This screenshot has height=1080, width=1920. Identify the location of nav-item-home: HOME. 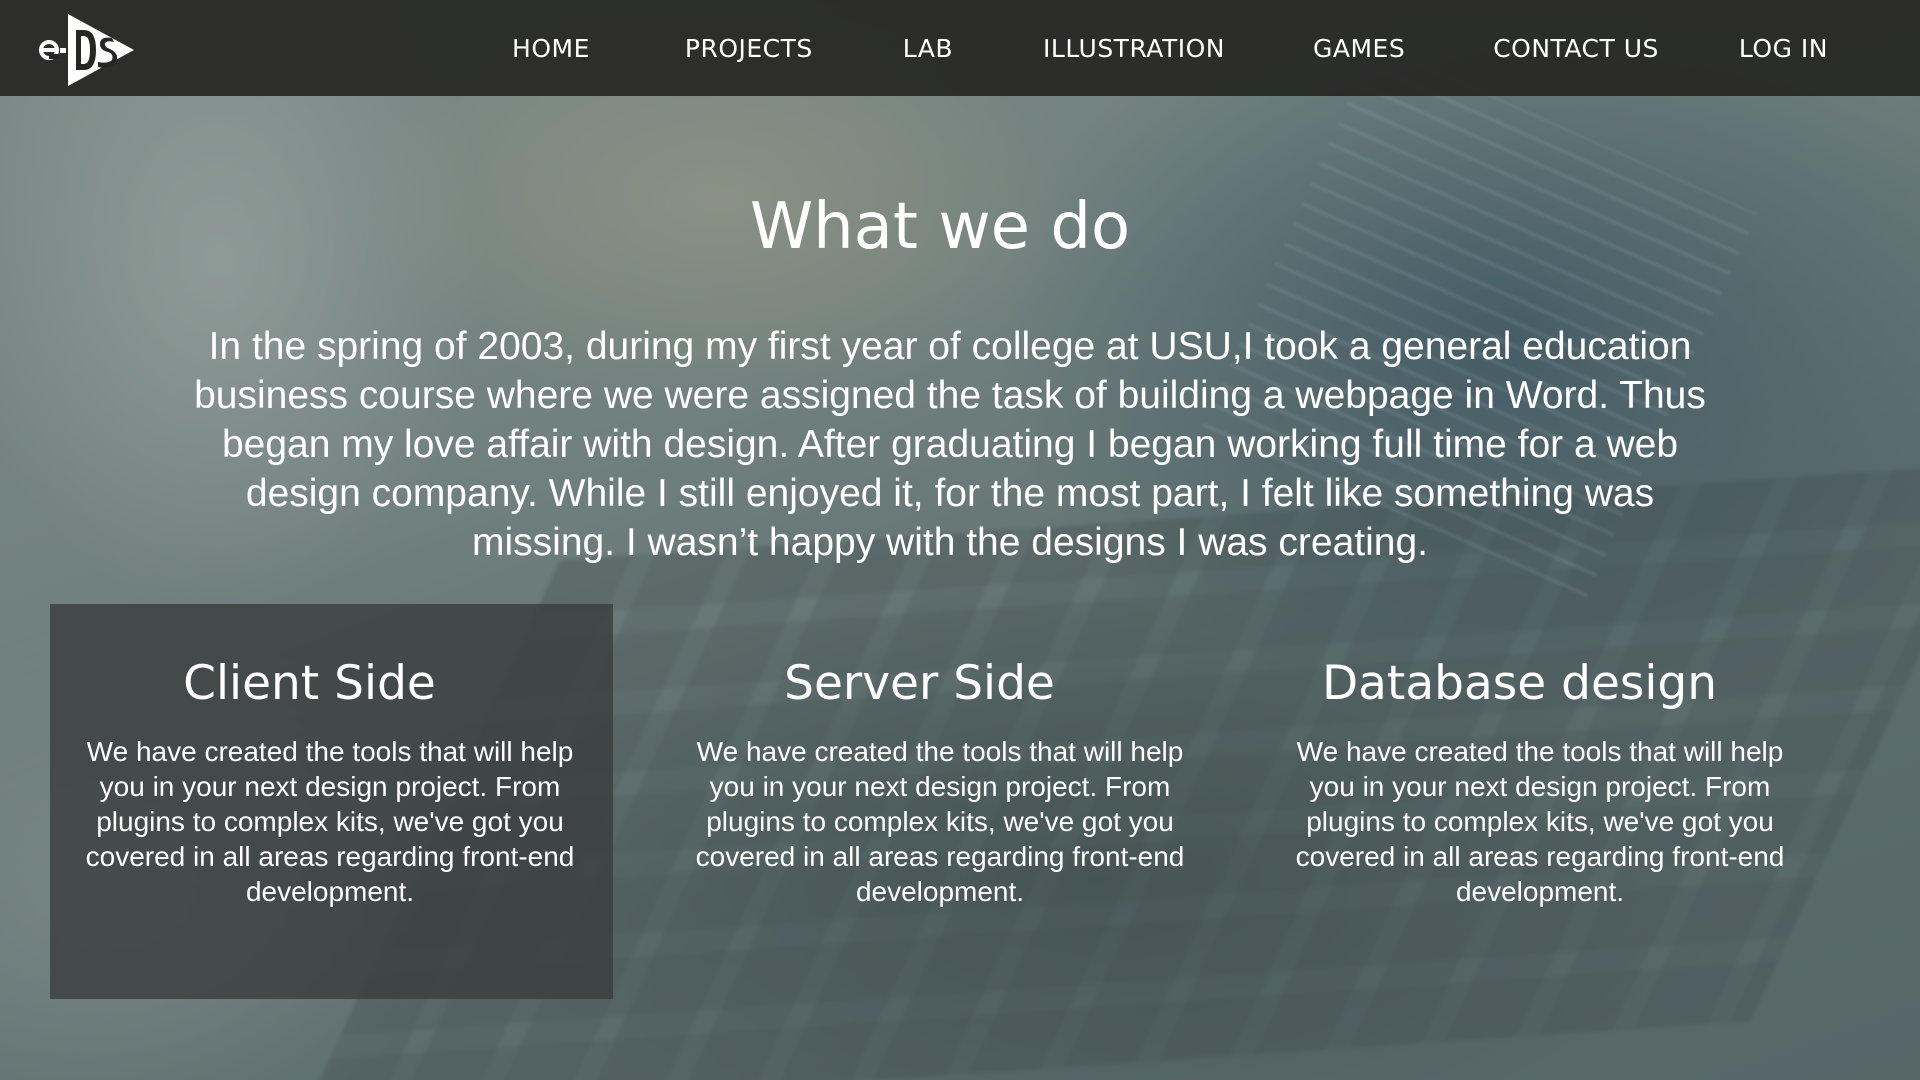
(551, 48).